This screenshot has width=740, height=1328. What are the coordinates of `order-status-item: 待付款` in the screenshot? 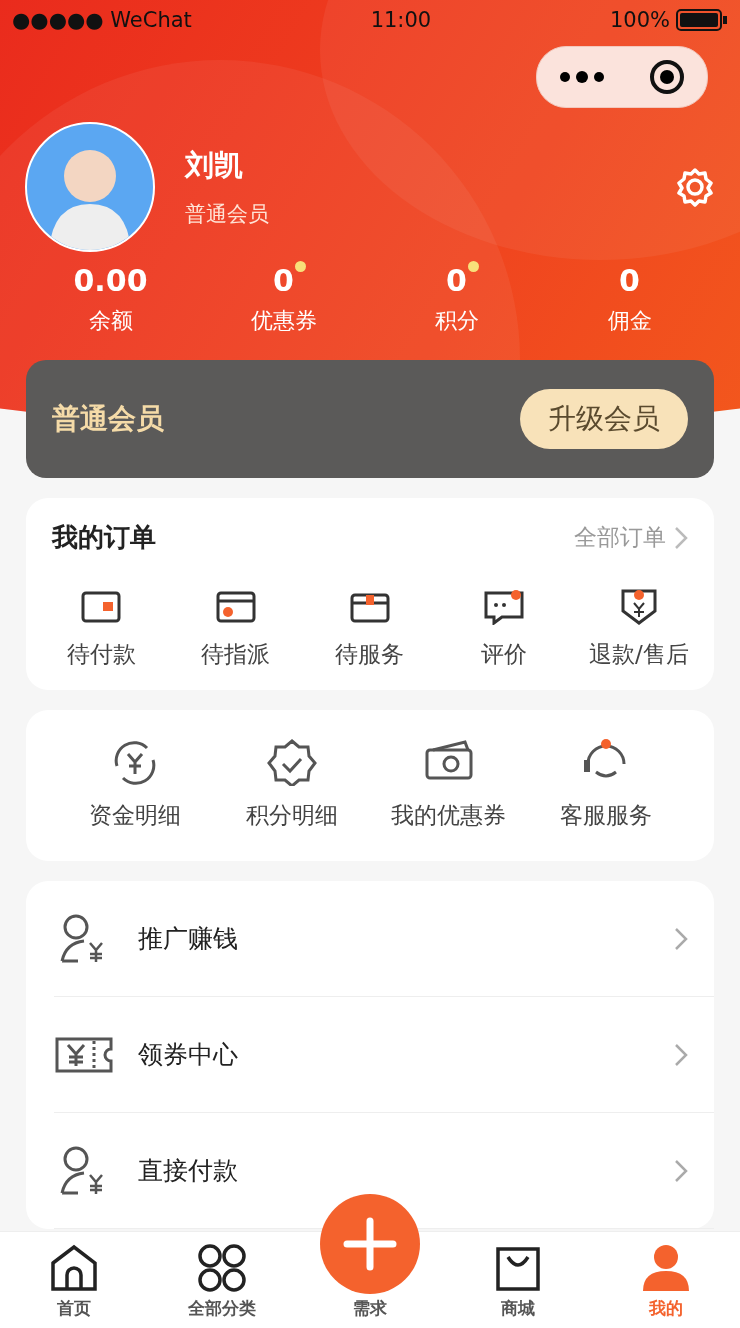 It's located at (101, 627).